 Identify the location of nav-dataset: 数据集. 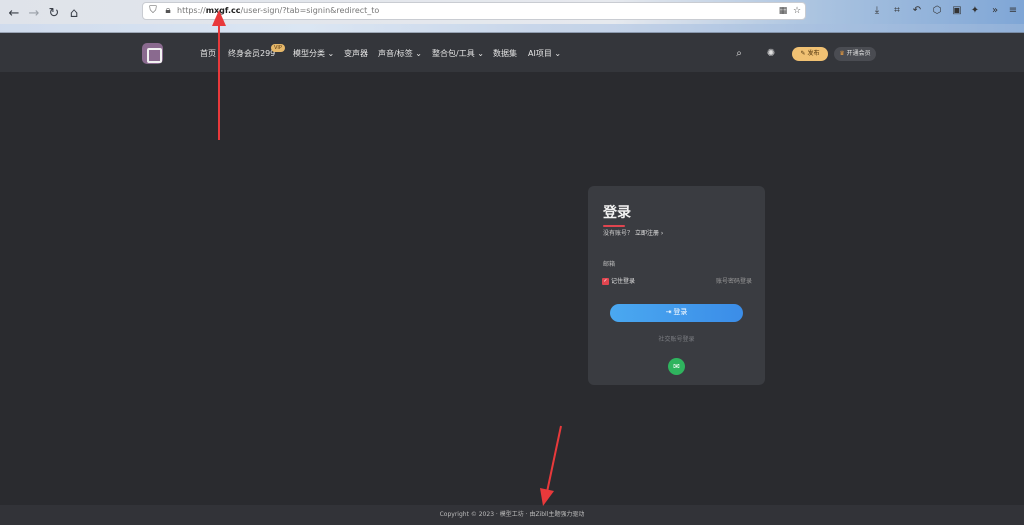
(505, 54).